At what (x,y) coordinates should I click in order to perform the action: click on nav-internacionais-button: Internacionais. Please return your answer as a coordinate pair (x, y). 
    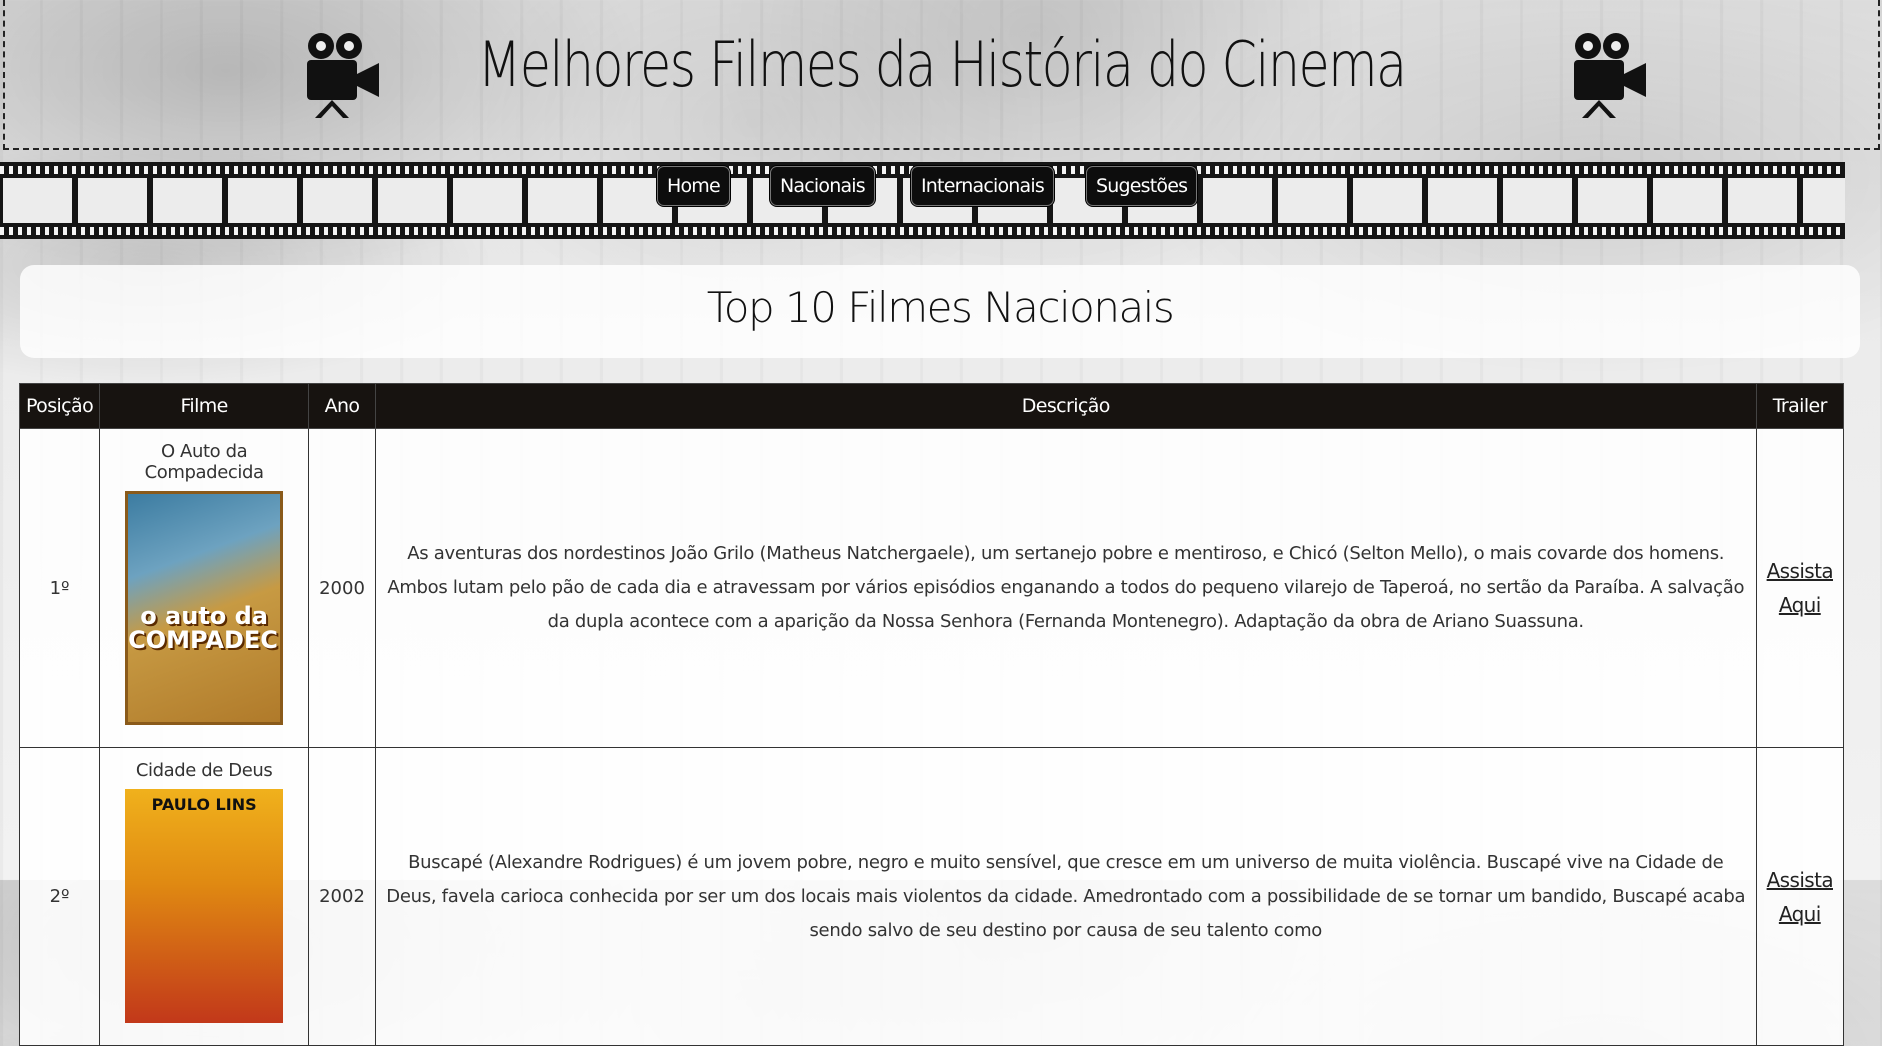
    Looking at the image, I should click on (982, 186).